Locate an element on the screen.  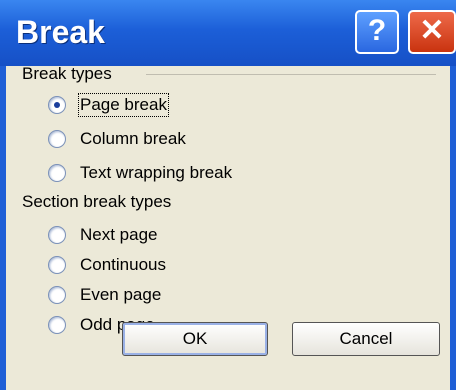
radio-next-page: Next page is located at coordinates (103, 235).